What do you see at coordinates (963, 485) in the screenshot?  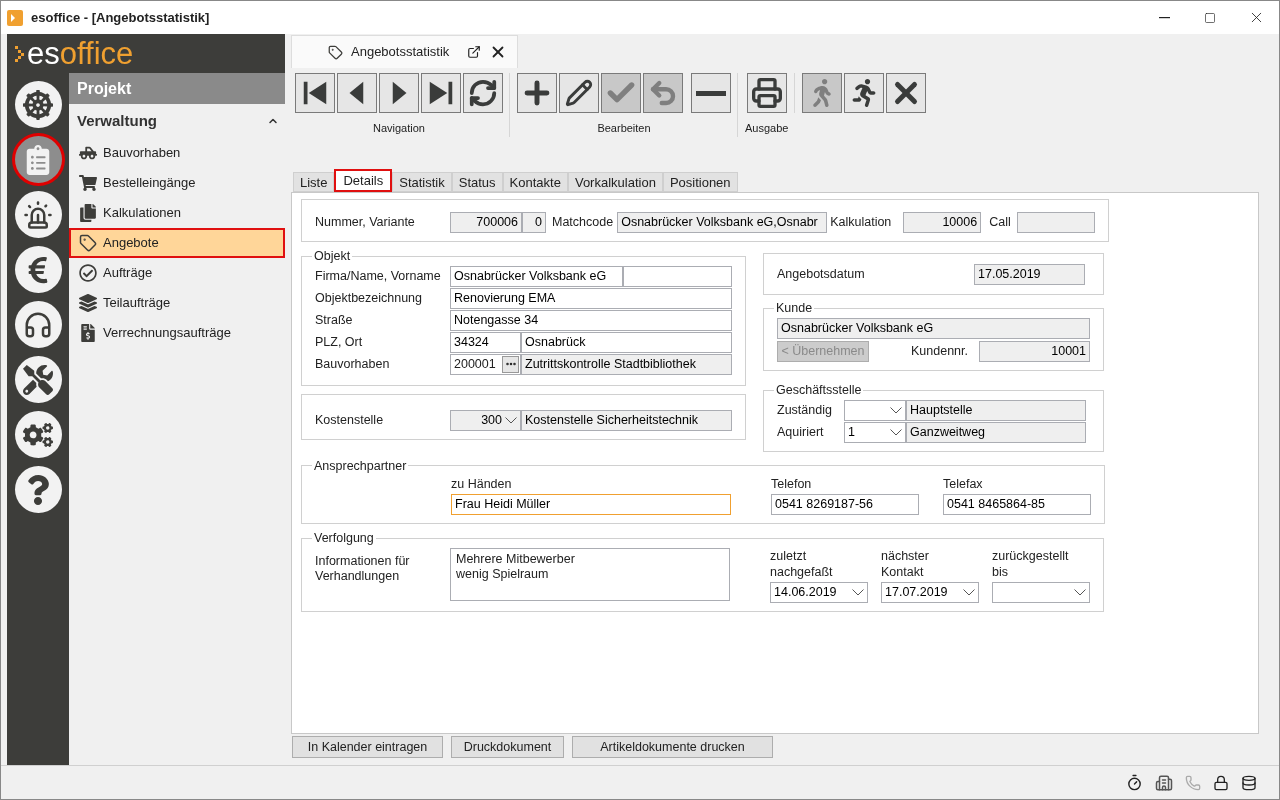 I see `field-label: Telefax` at bounding box center [963, 485].